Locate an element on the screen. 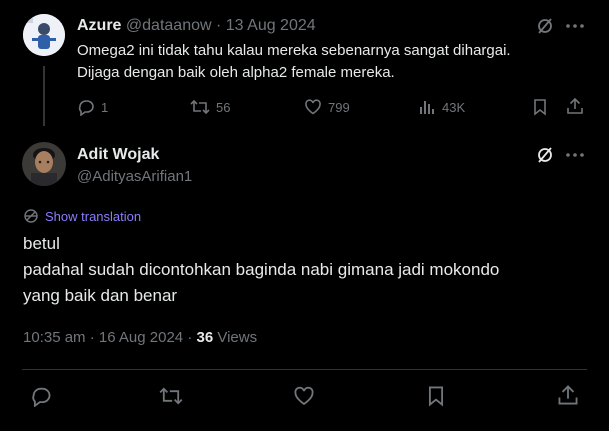  main-avatar is located at coordinates (44, 164).